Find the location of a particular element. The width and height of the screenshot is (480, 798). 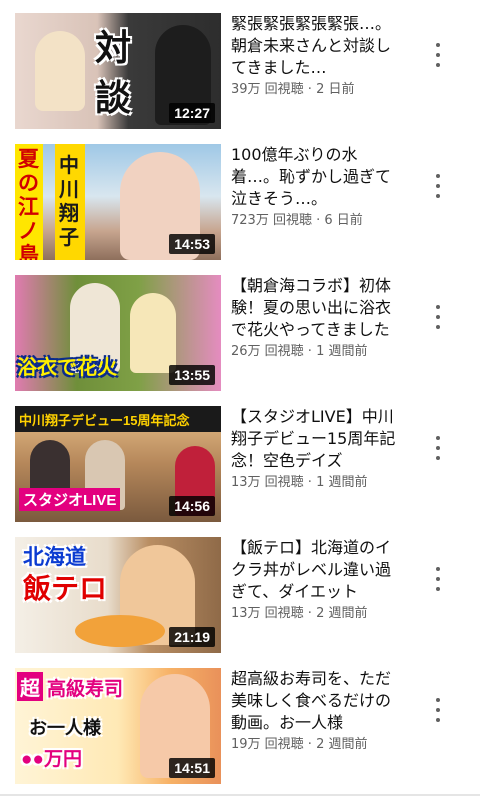

video-thumbnail: 中川翔子デビュー15周年記念 スタジオLIVE 14:56 is located at coordinates (118, 464).